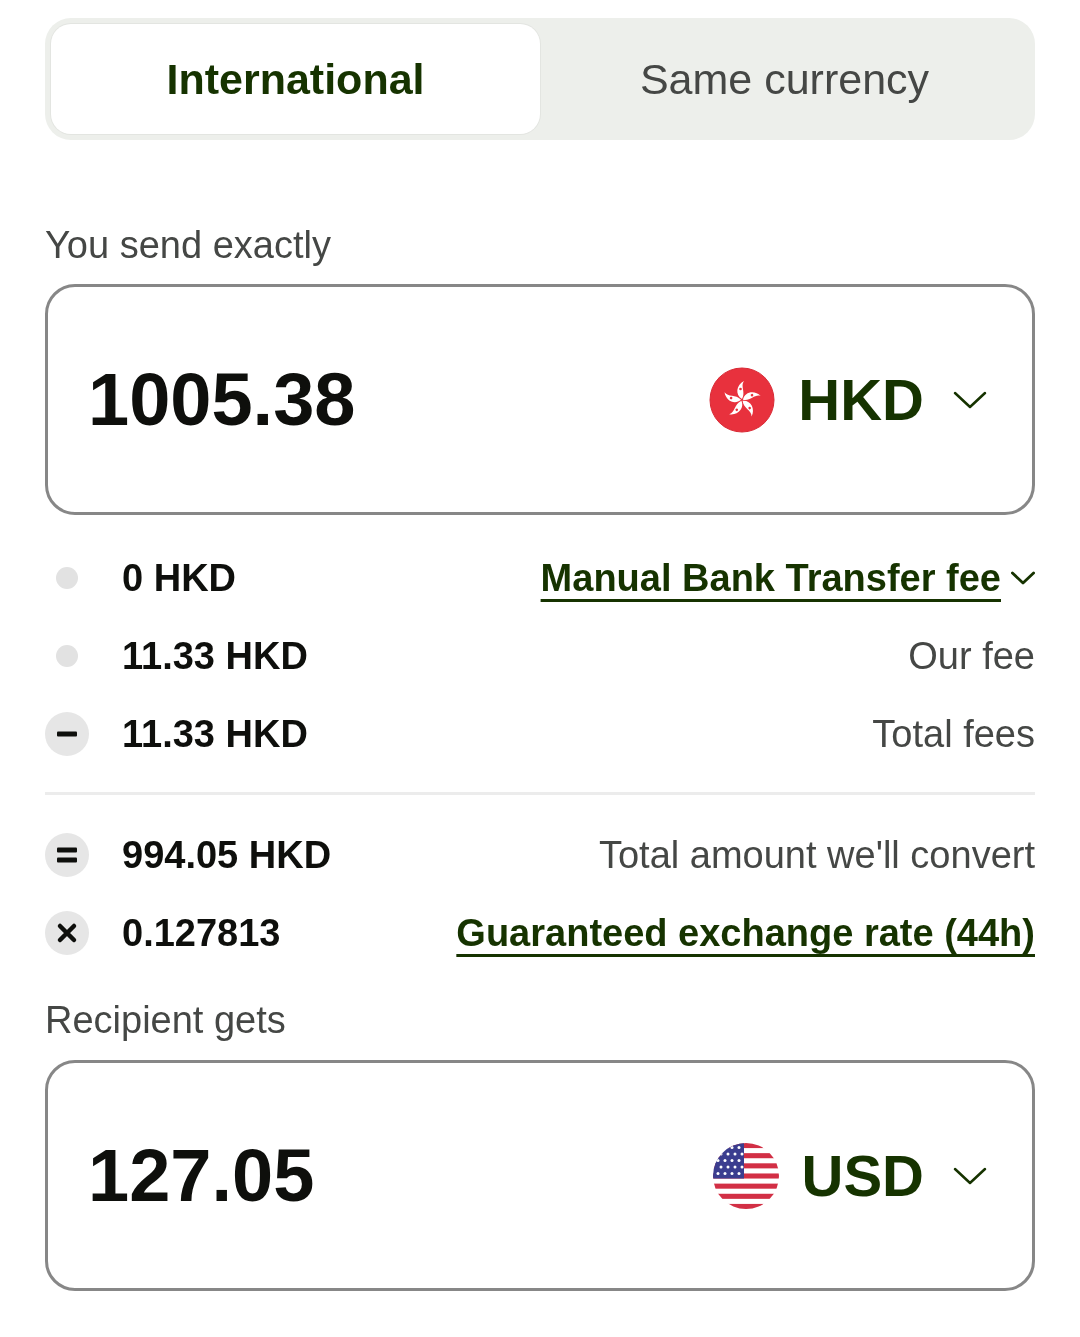  I want to click on amount-input: 1005.38, so click(399, 399).